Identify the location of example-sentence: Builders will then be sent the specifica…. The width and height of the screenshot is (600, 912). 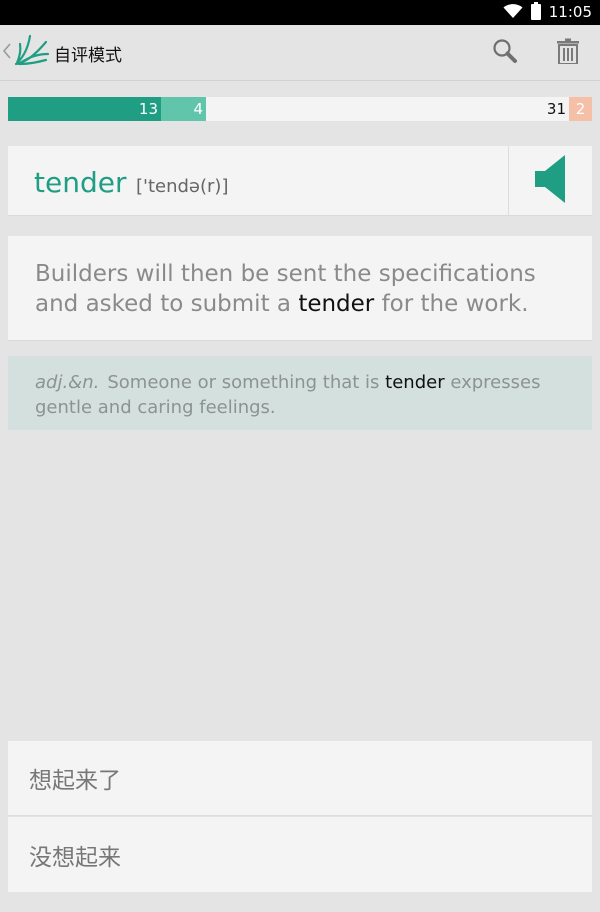
(309, 289).